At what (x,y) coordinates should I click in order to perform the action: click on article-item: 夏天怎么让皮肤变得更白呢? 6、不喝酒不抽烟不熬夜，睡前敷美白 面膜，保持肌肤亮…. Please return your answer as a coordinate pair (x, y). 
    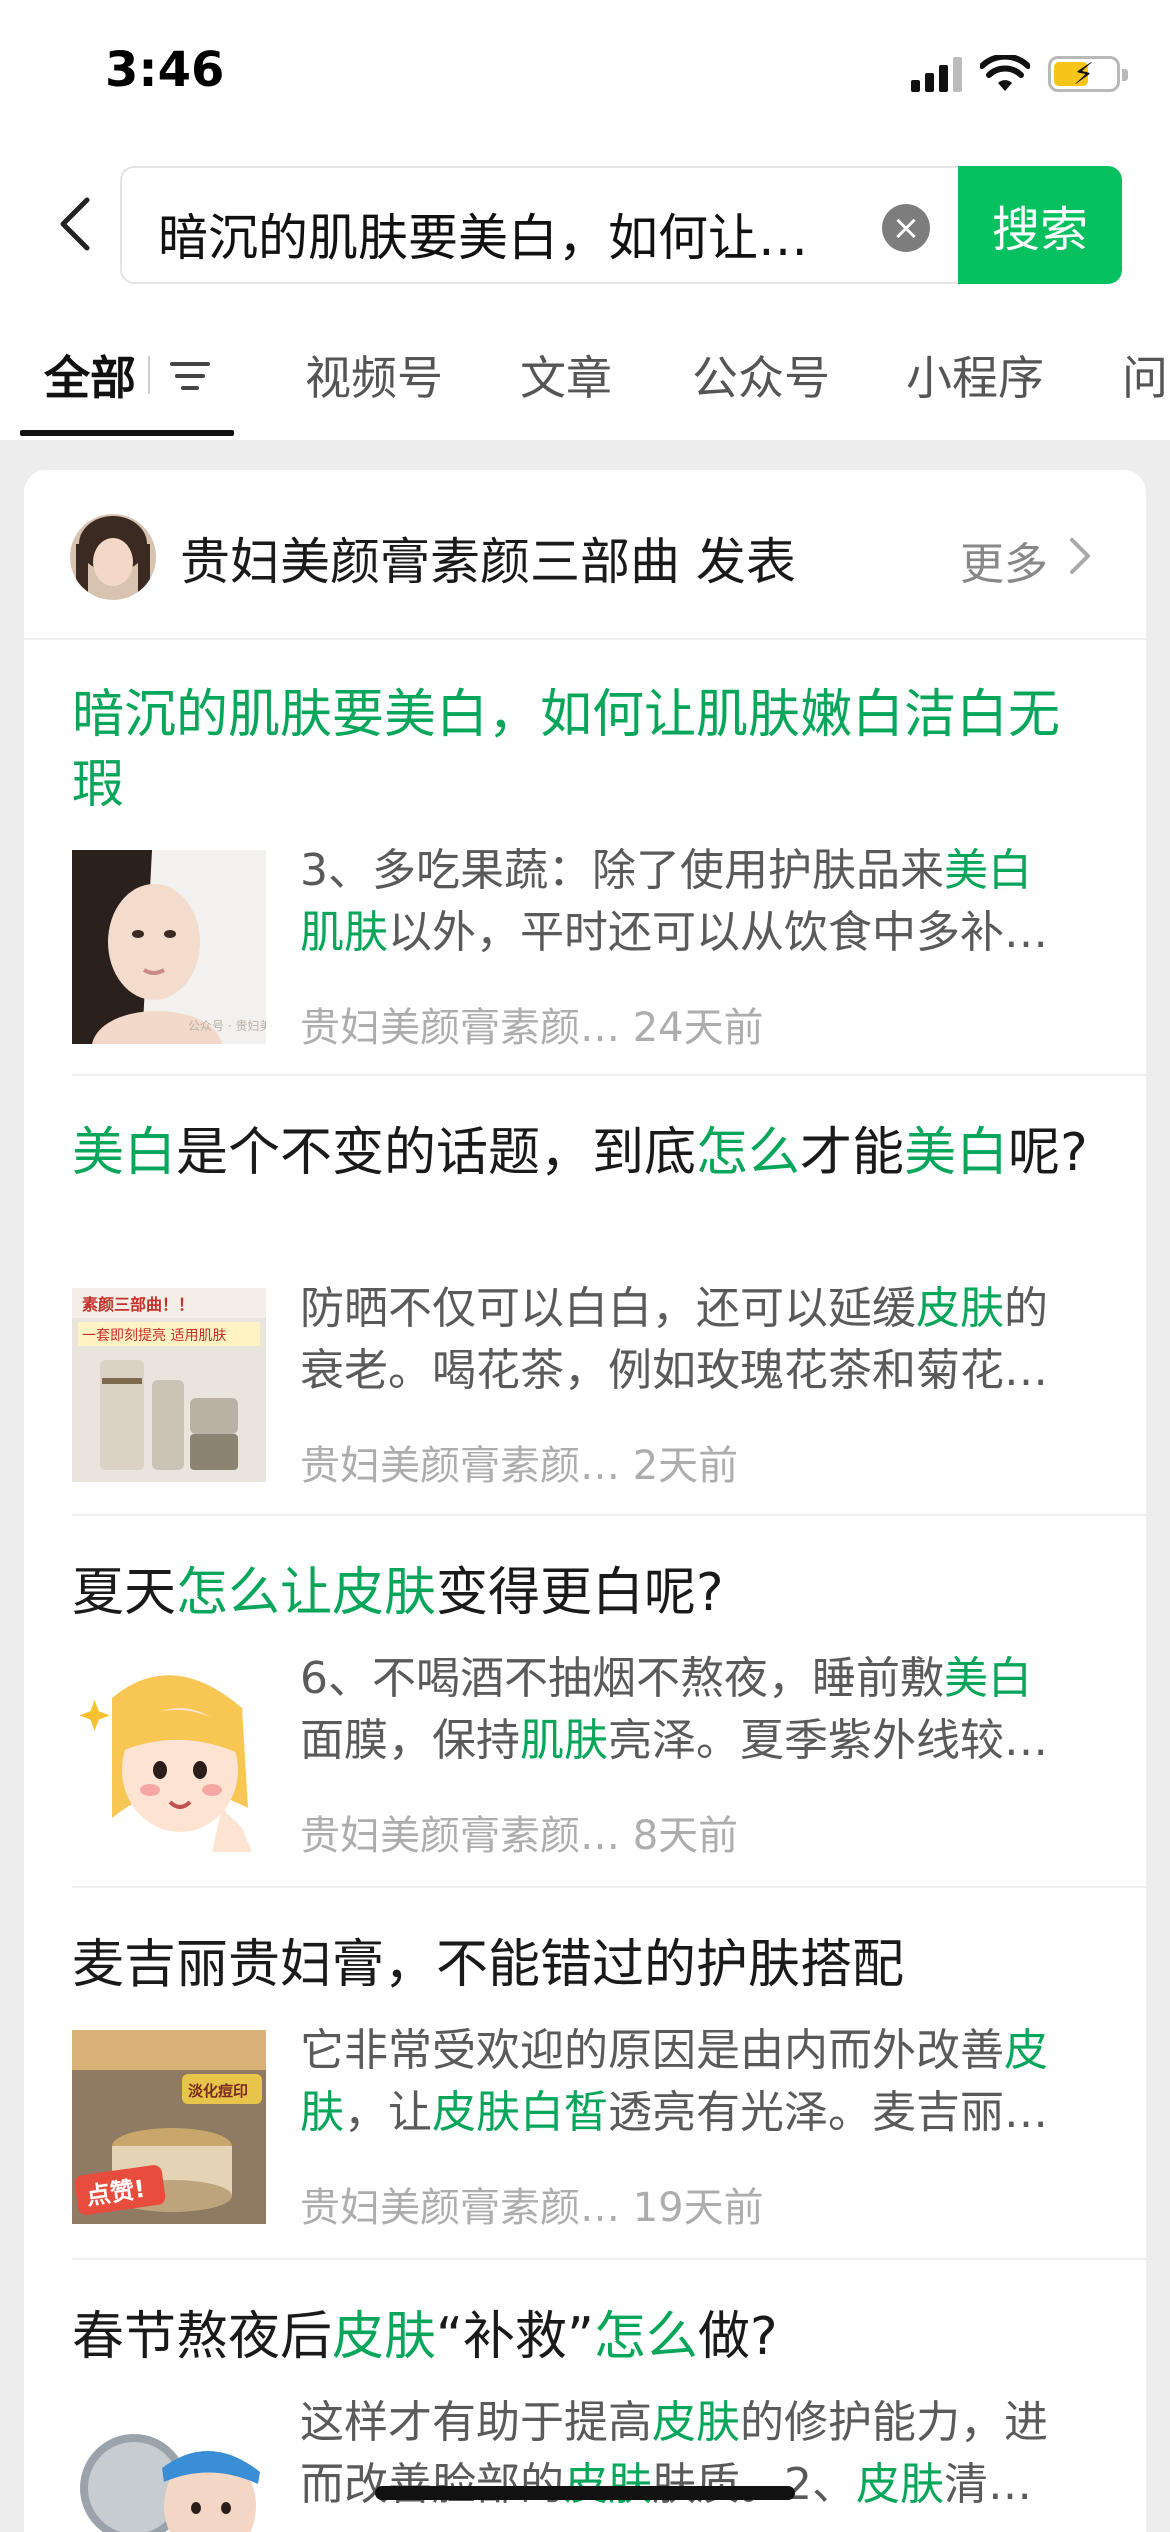
    Looking at the image, I should click on (609, 1738).